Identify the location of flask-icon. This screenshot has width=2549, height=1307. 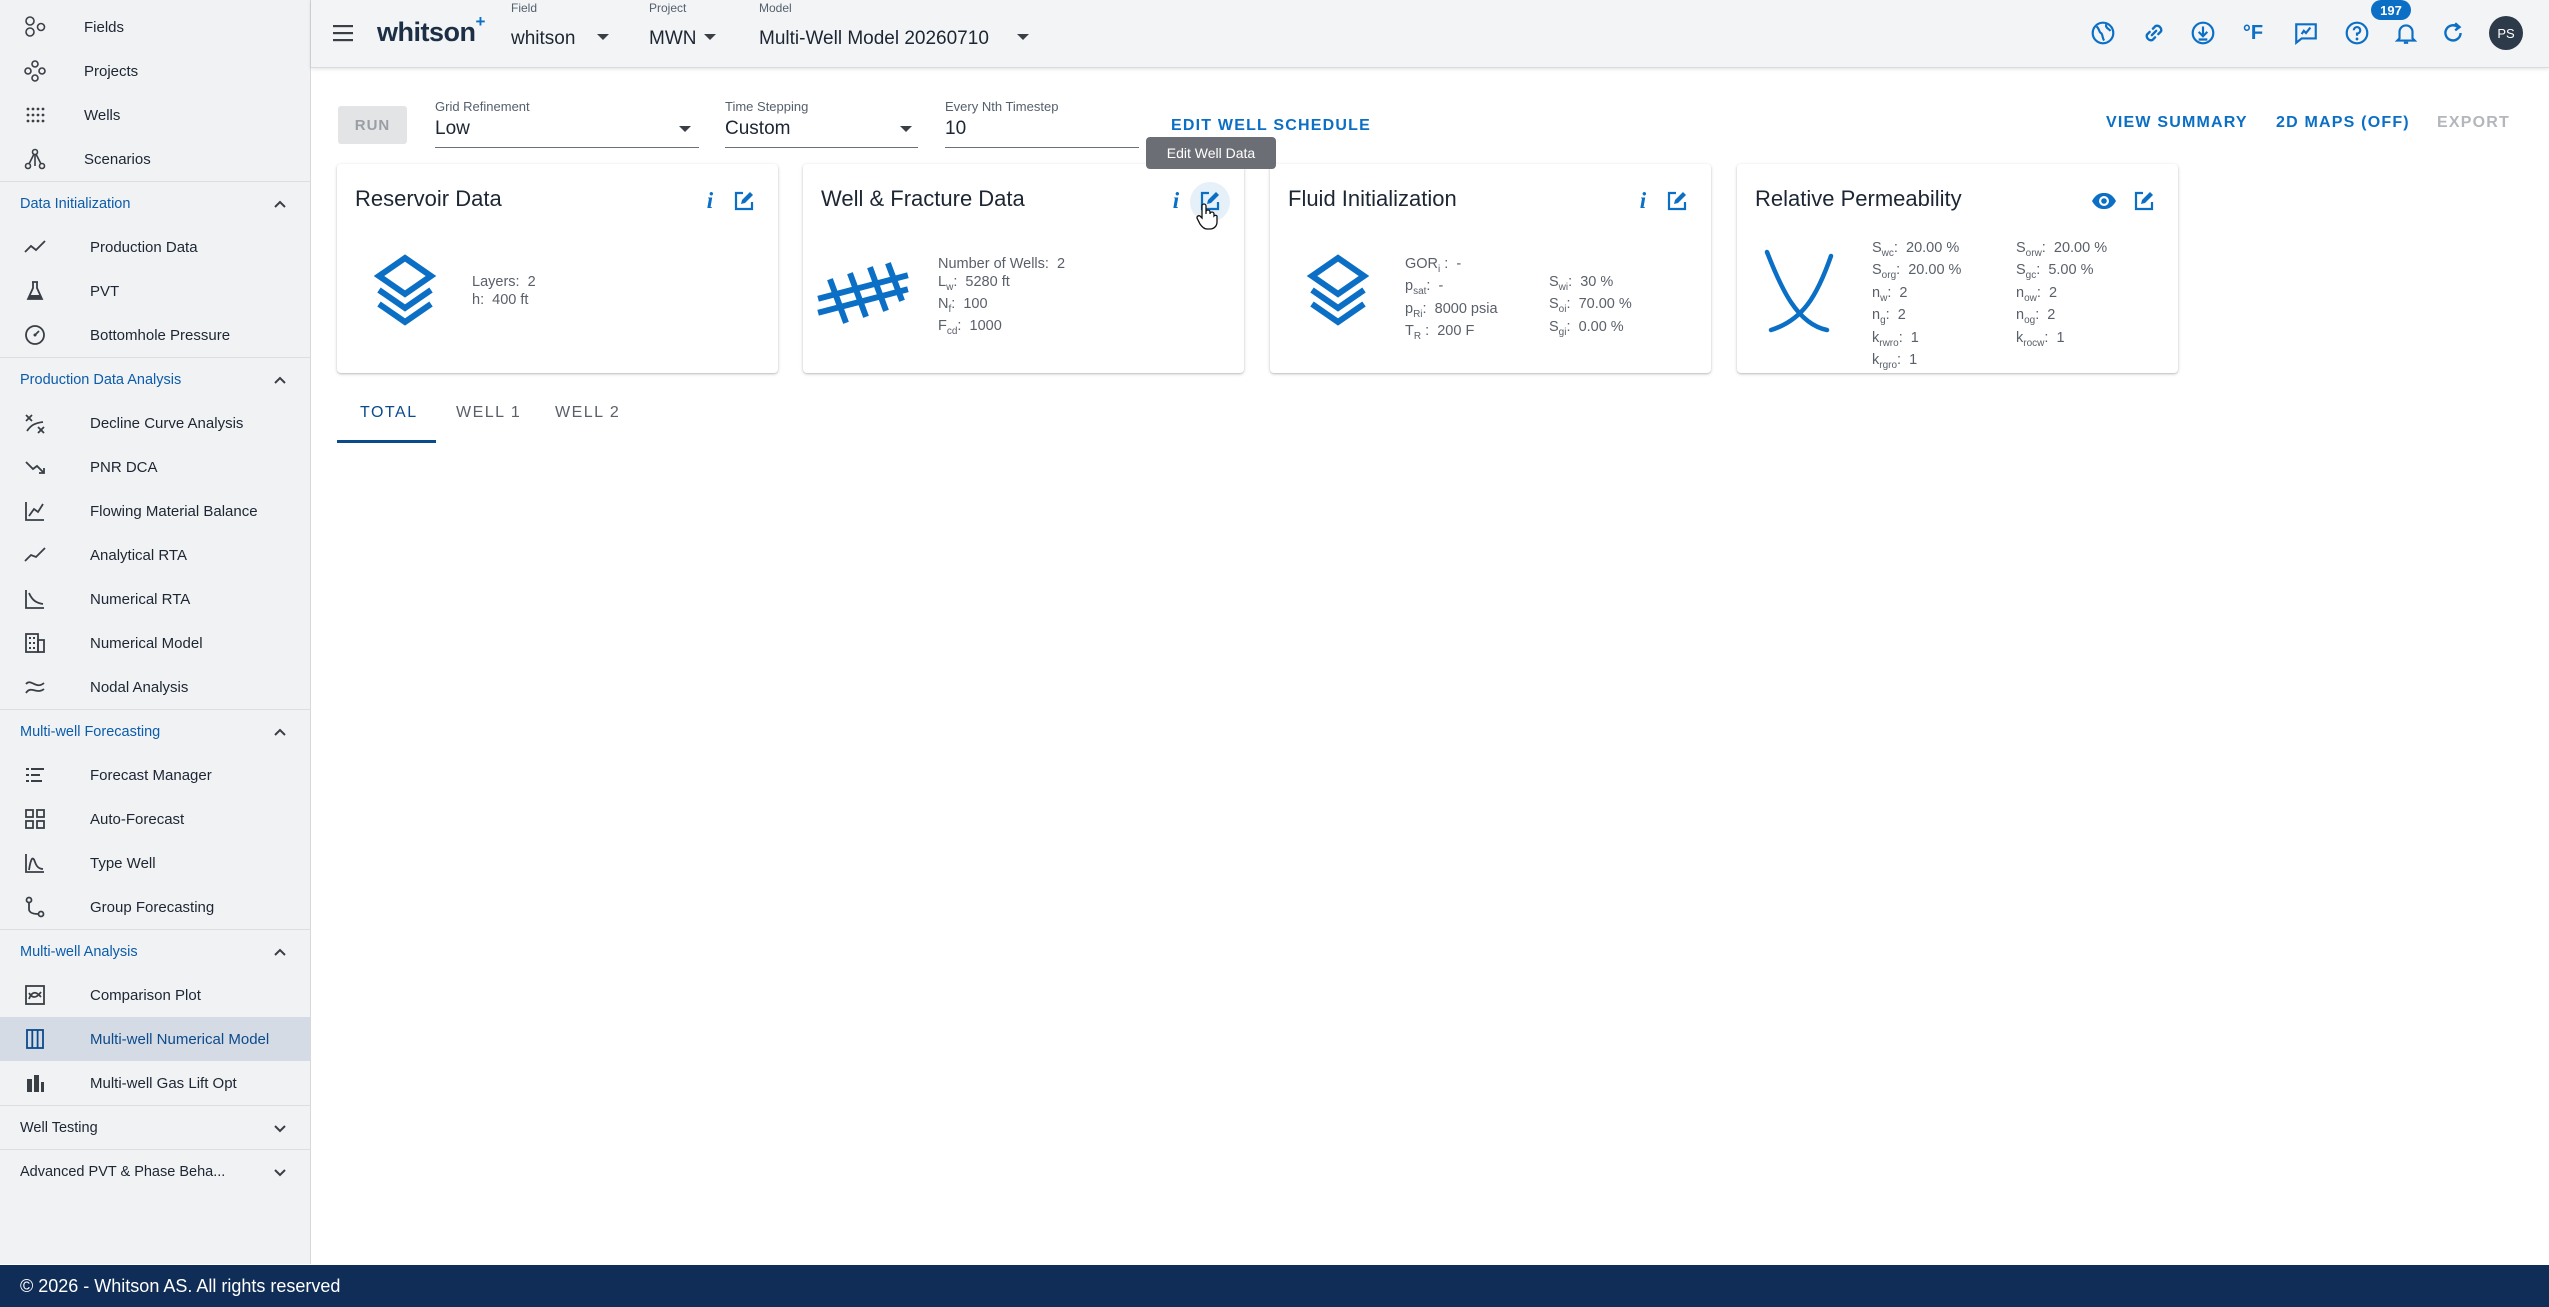
(35, 291).